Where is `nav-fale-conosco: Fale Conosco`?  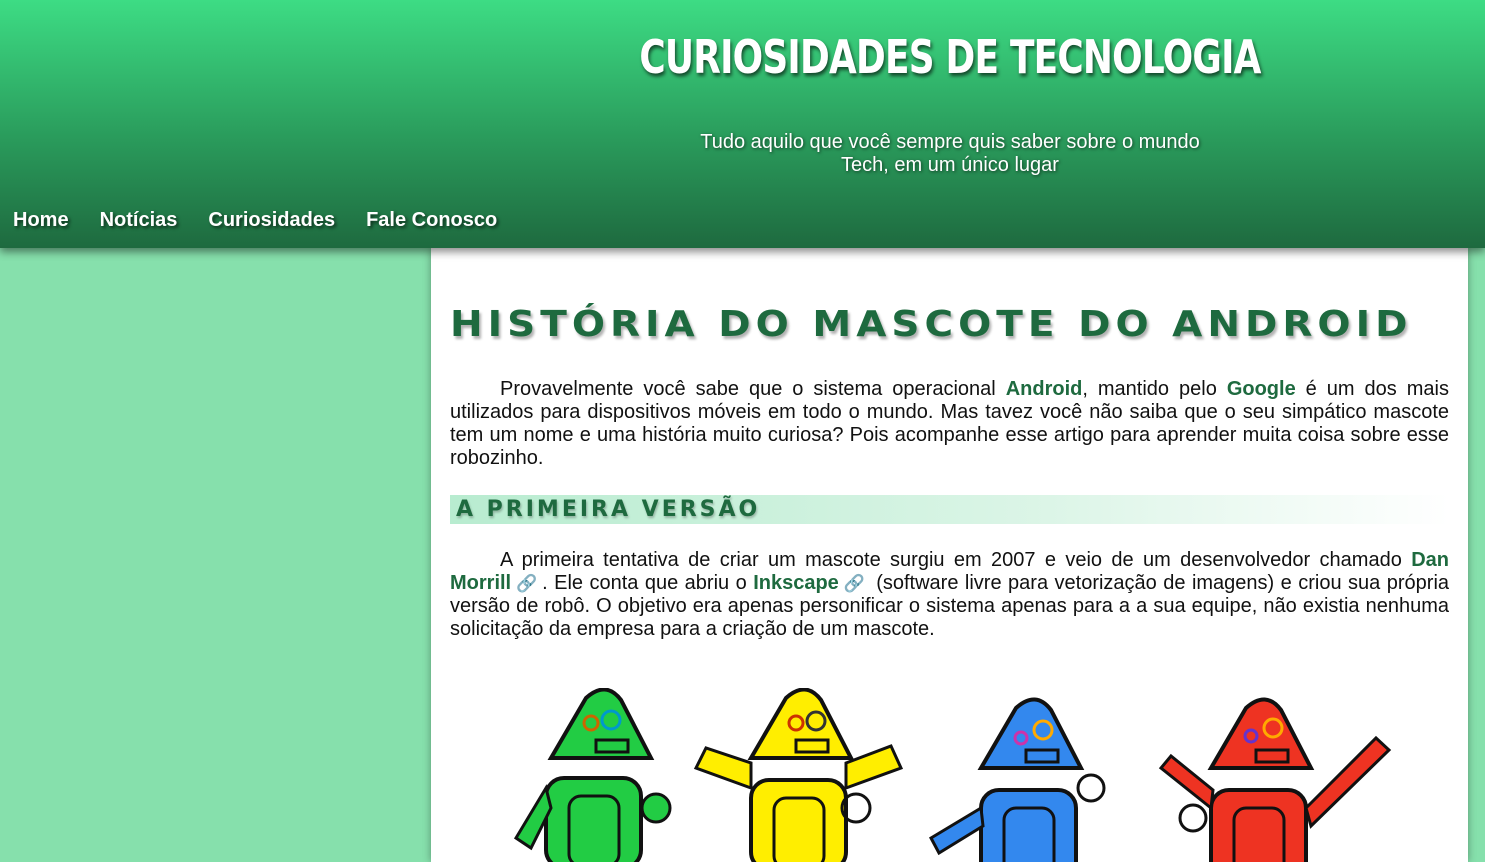
nav-fale-conosco: Fale Conosco is located at coordinates (431, 220).